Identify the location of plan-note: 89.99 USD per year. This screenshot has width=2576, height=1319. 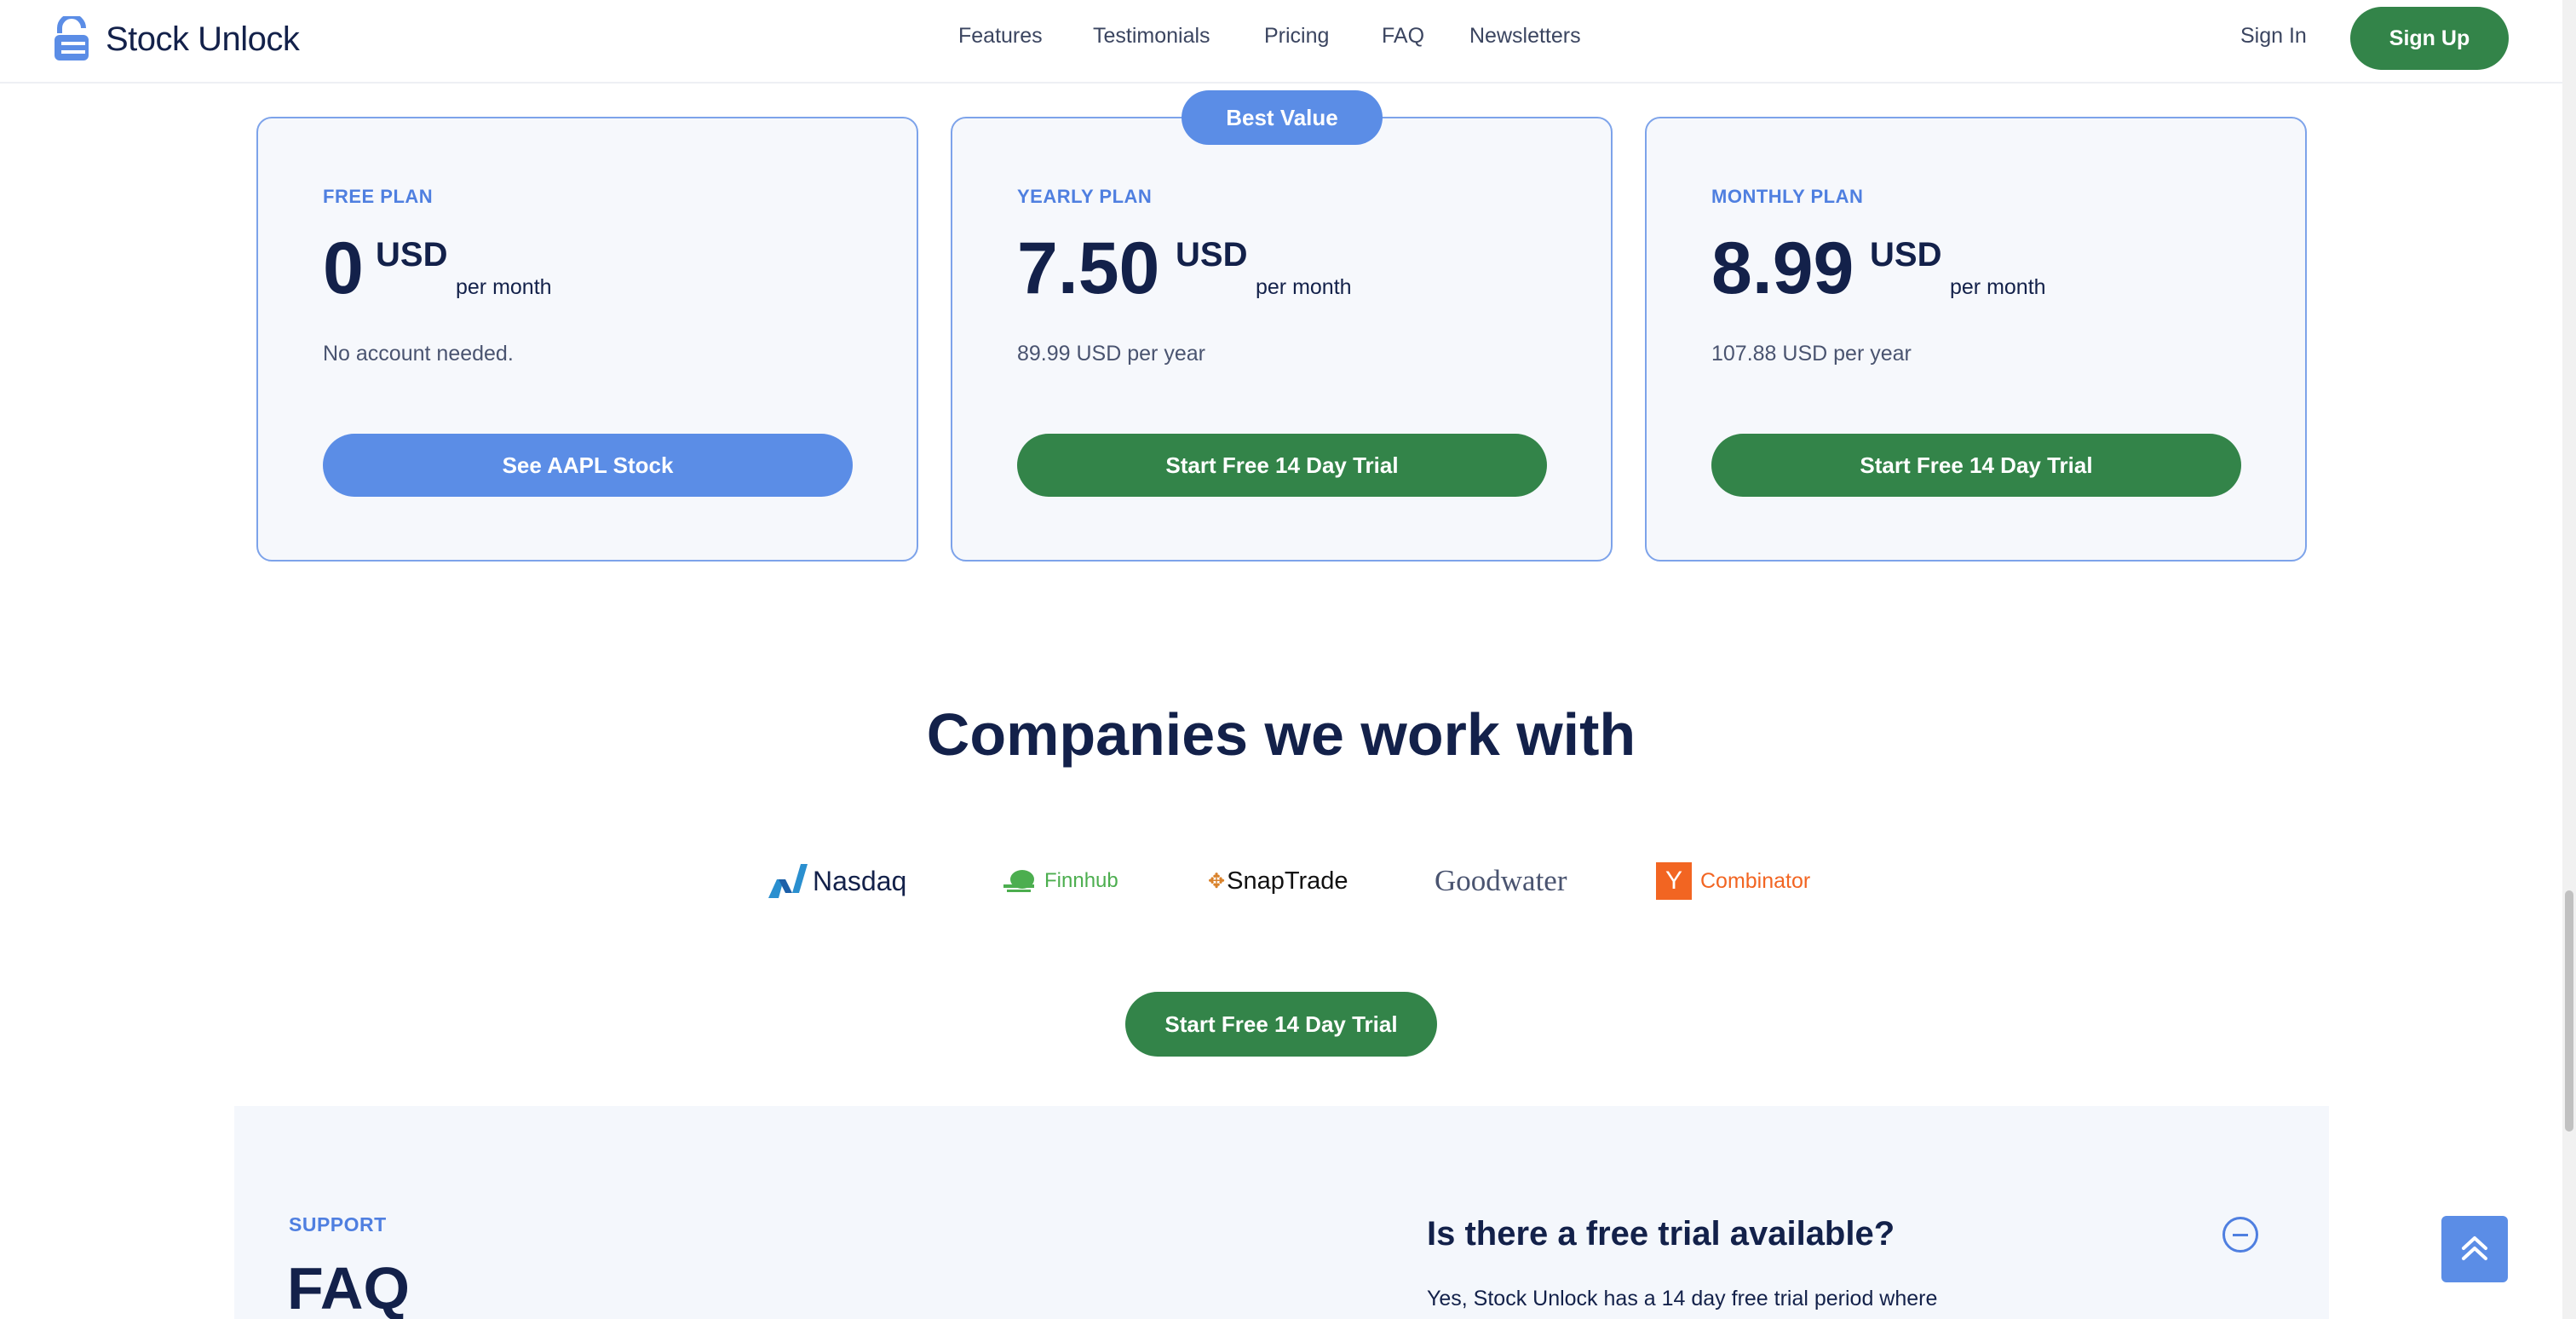
(1111, 354).